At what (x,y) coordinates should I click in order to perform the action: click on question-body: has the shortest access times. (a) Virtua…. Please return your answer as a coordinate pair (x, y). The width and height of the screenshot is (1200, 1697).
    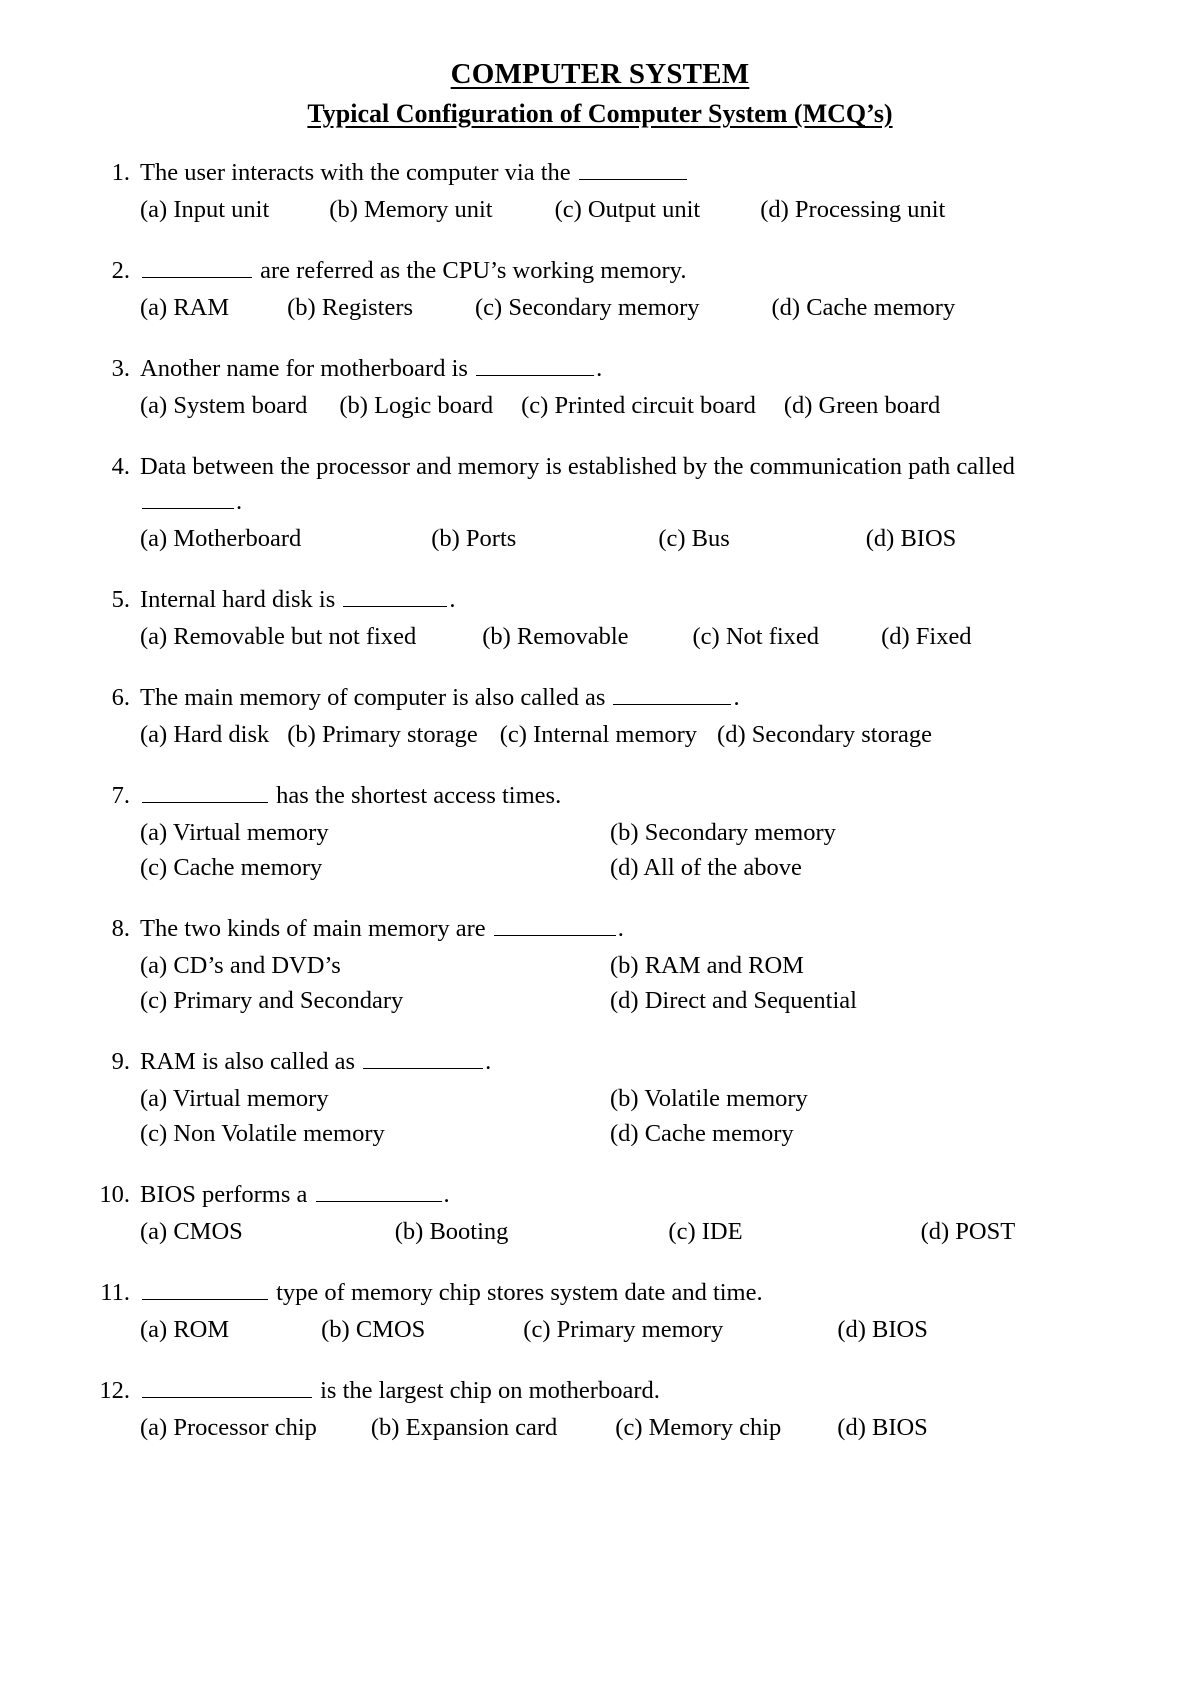
    Looking at the image, I should click on (627, 831).